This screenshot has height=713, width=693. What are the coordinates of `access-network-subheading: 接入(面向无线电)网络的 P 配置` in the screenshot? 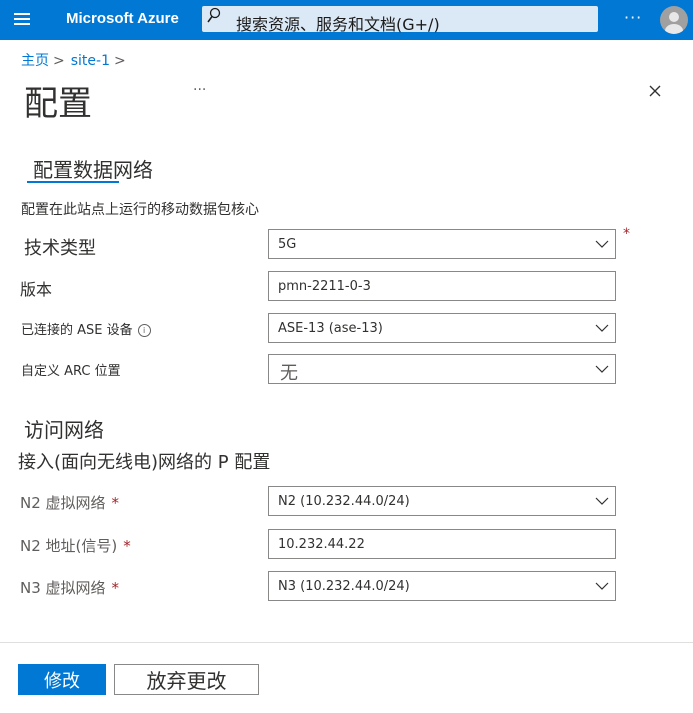 It's located at (144, 462).